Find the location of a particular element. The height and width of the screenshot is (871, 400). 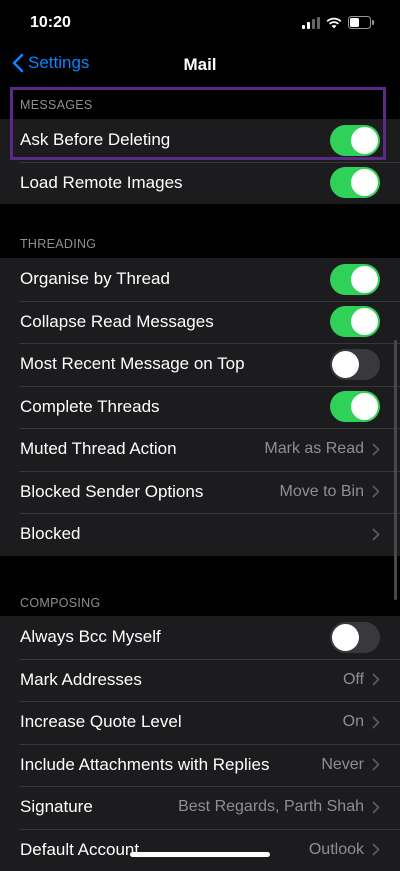

ask-before-deleting-toggle is located at coordinates (355, 140).